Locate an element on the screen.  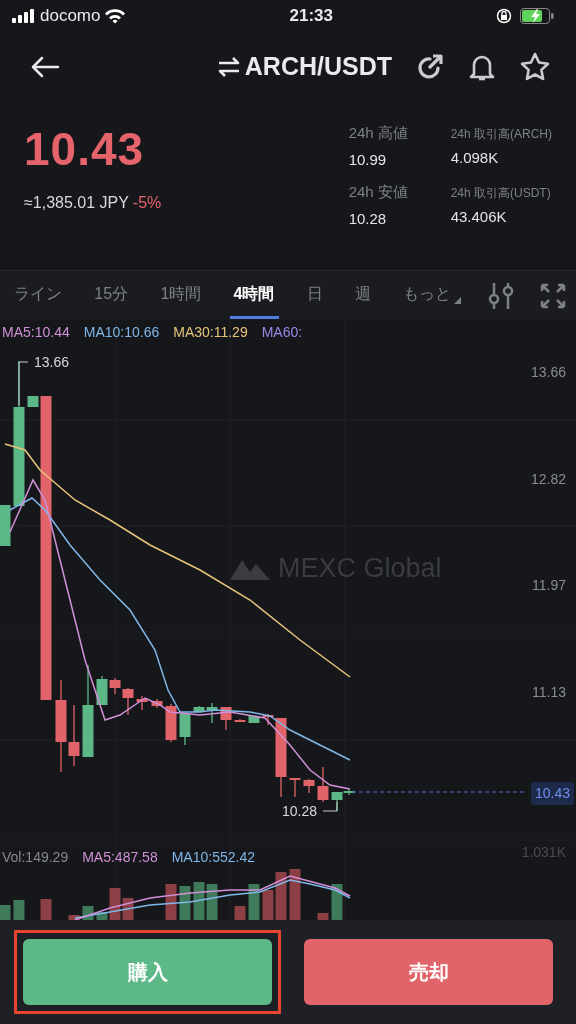
buy-button: 購入 is located at coordinates (147, 972).